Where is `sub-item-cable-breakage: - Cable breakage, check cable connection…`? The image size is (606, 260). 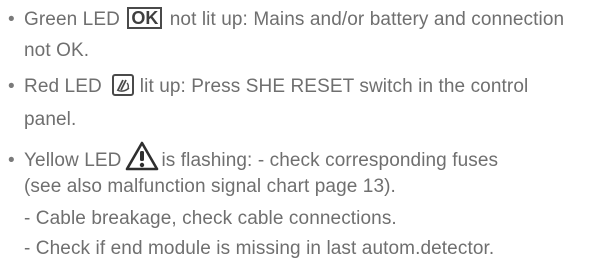
sub-item-cable-breakage: - Cable breakage, check cable connection… is located at coordinates (210, 219).